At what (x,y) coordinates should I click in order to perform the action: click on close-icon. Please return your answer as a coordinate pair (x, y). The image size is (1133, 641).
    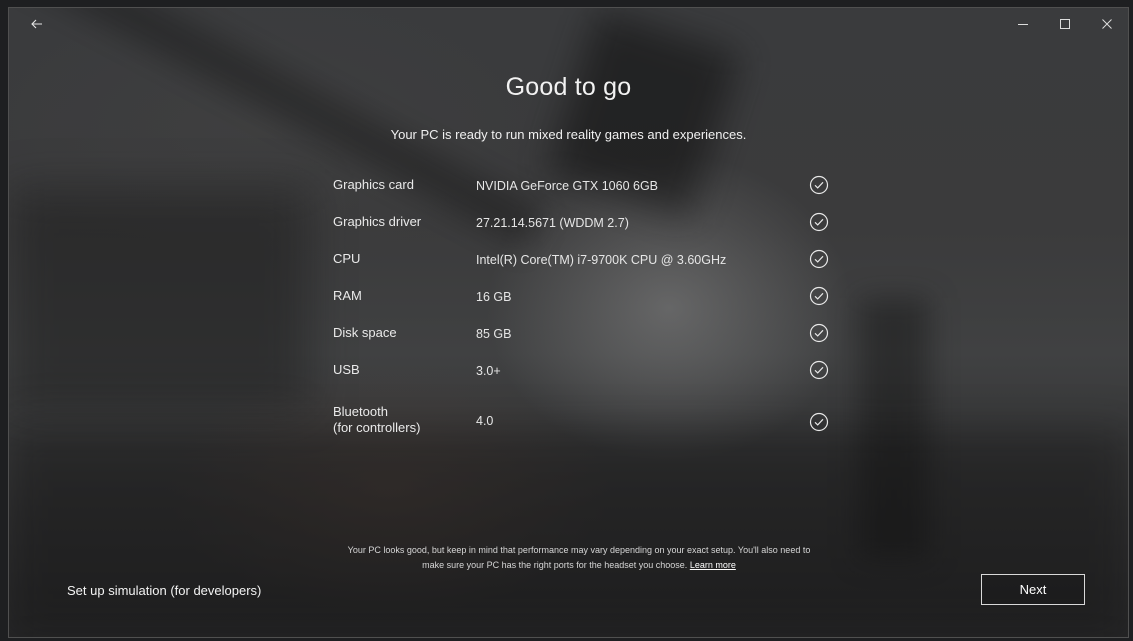
    Looking at the image, I should click on (1107, 24).